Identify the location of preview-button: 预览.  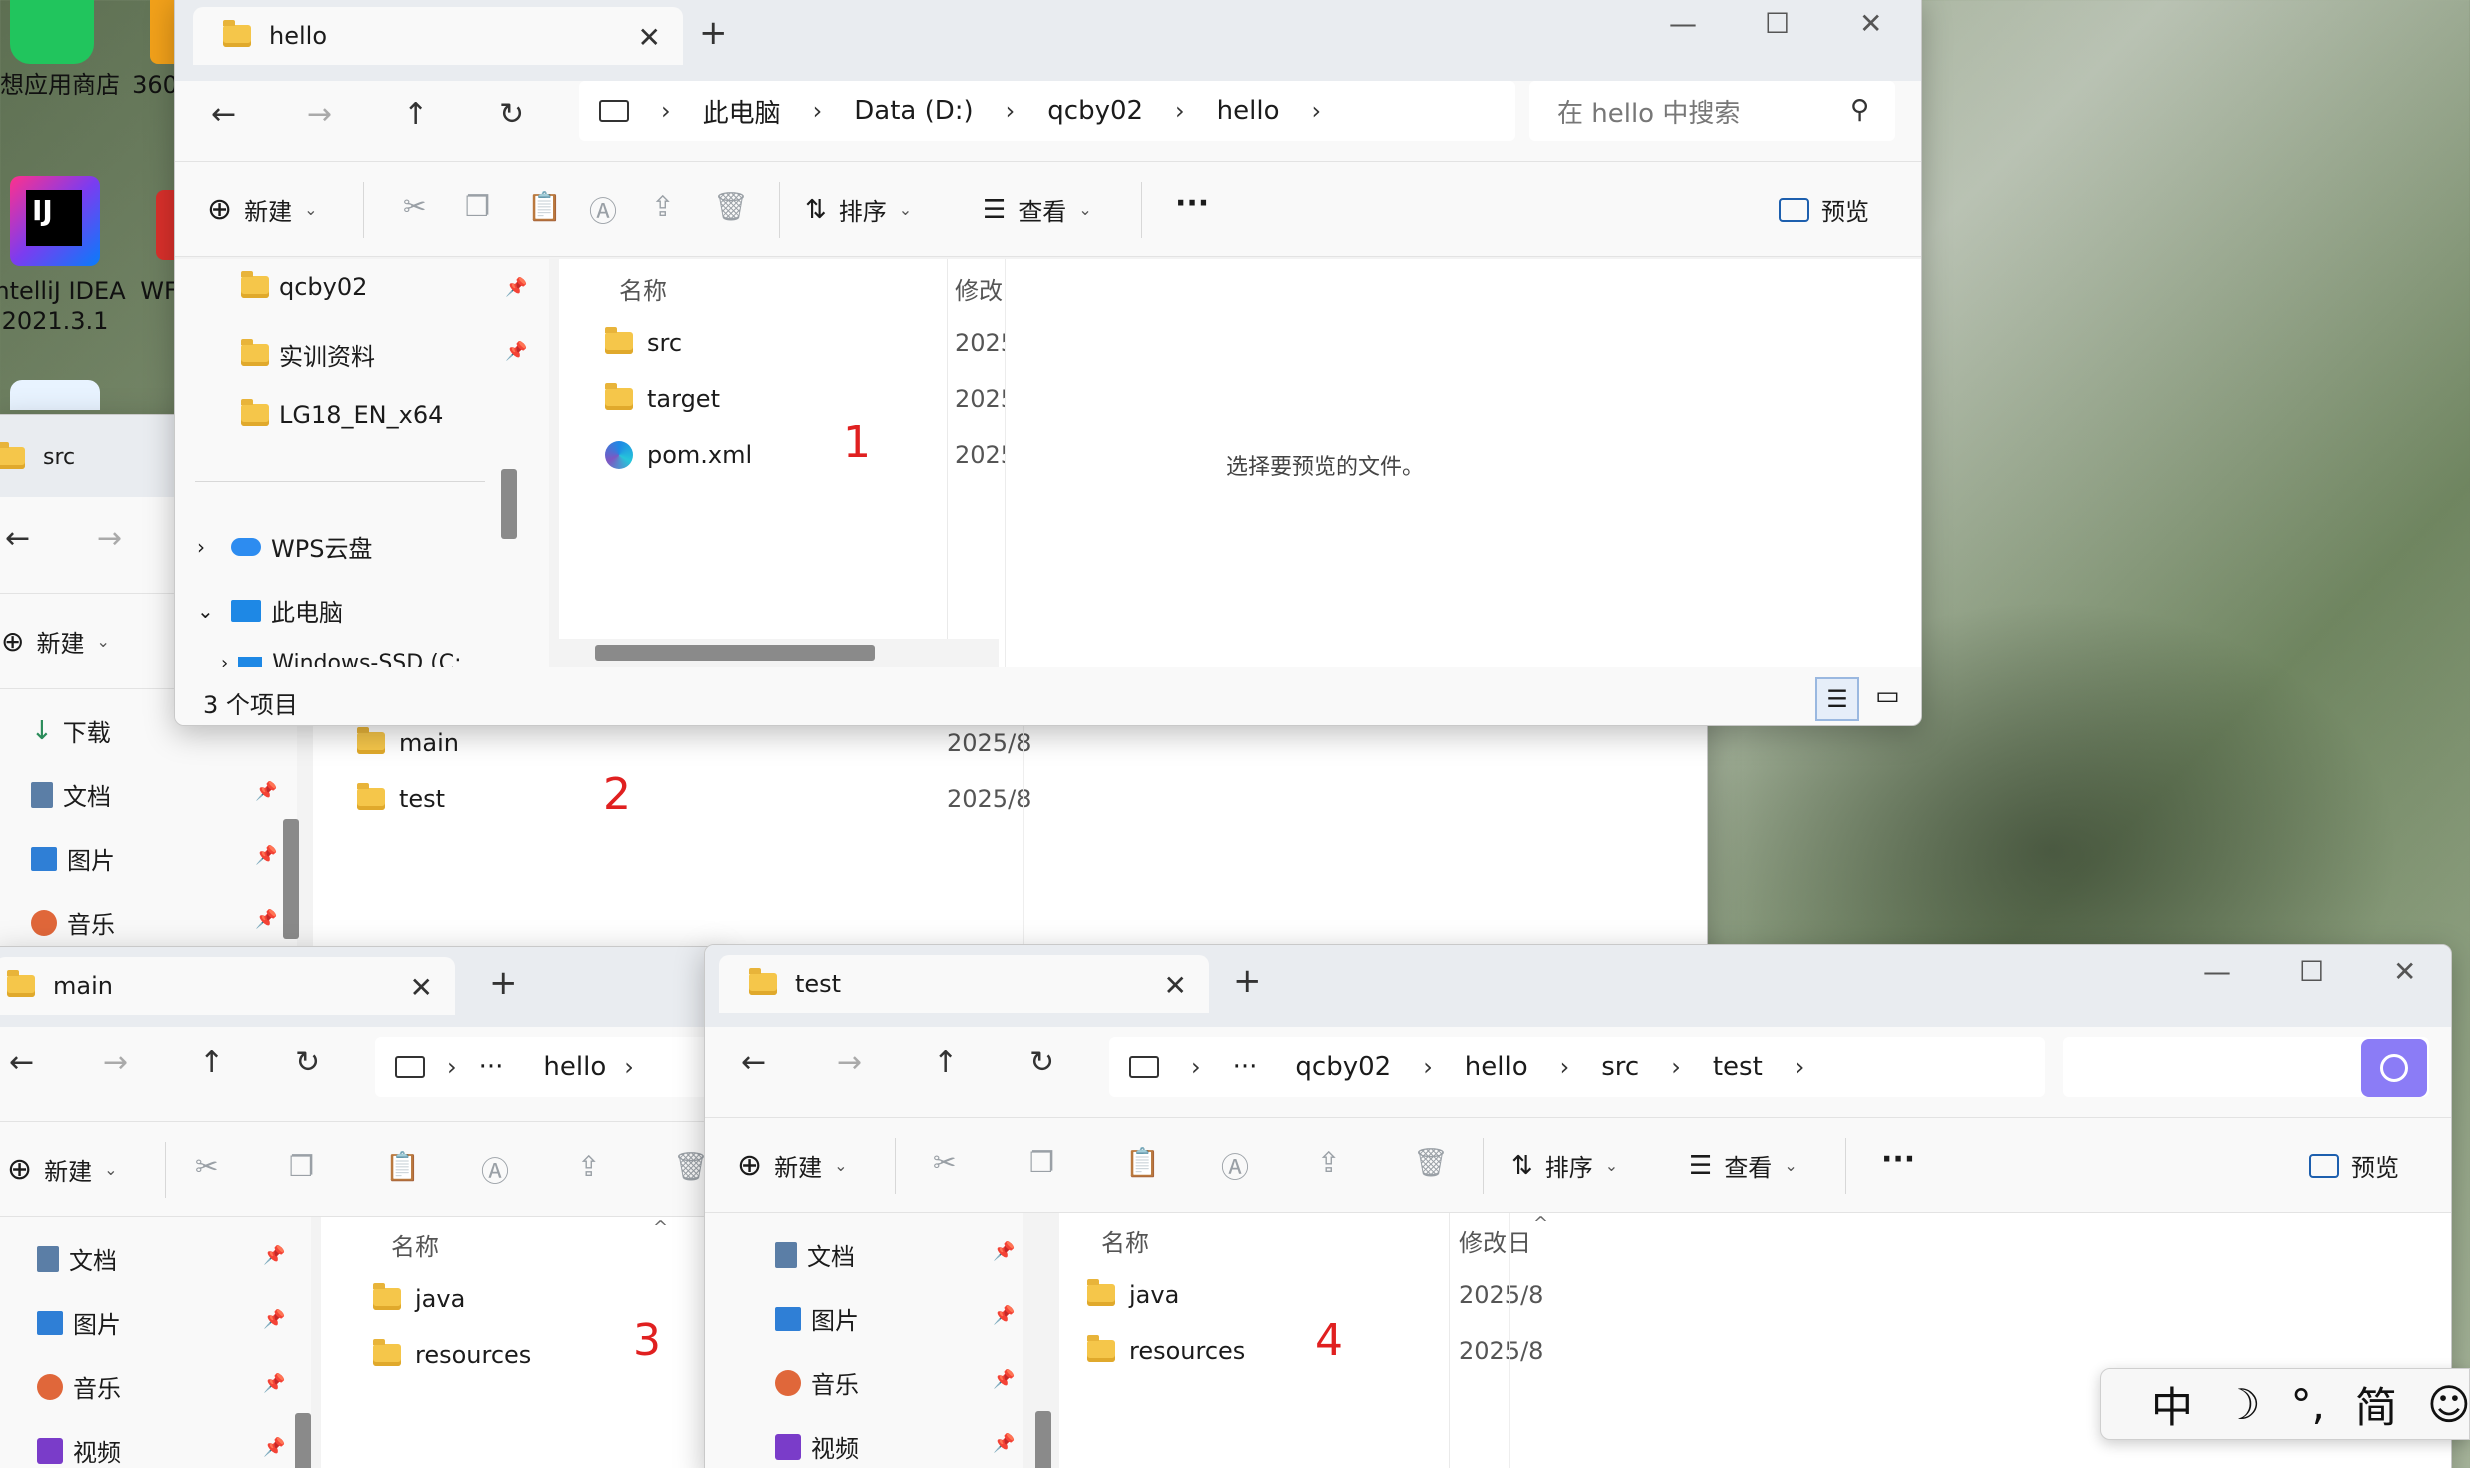
(1824, 209).